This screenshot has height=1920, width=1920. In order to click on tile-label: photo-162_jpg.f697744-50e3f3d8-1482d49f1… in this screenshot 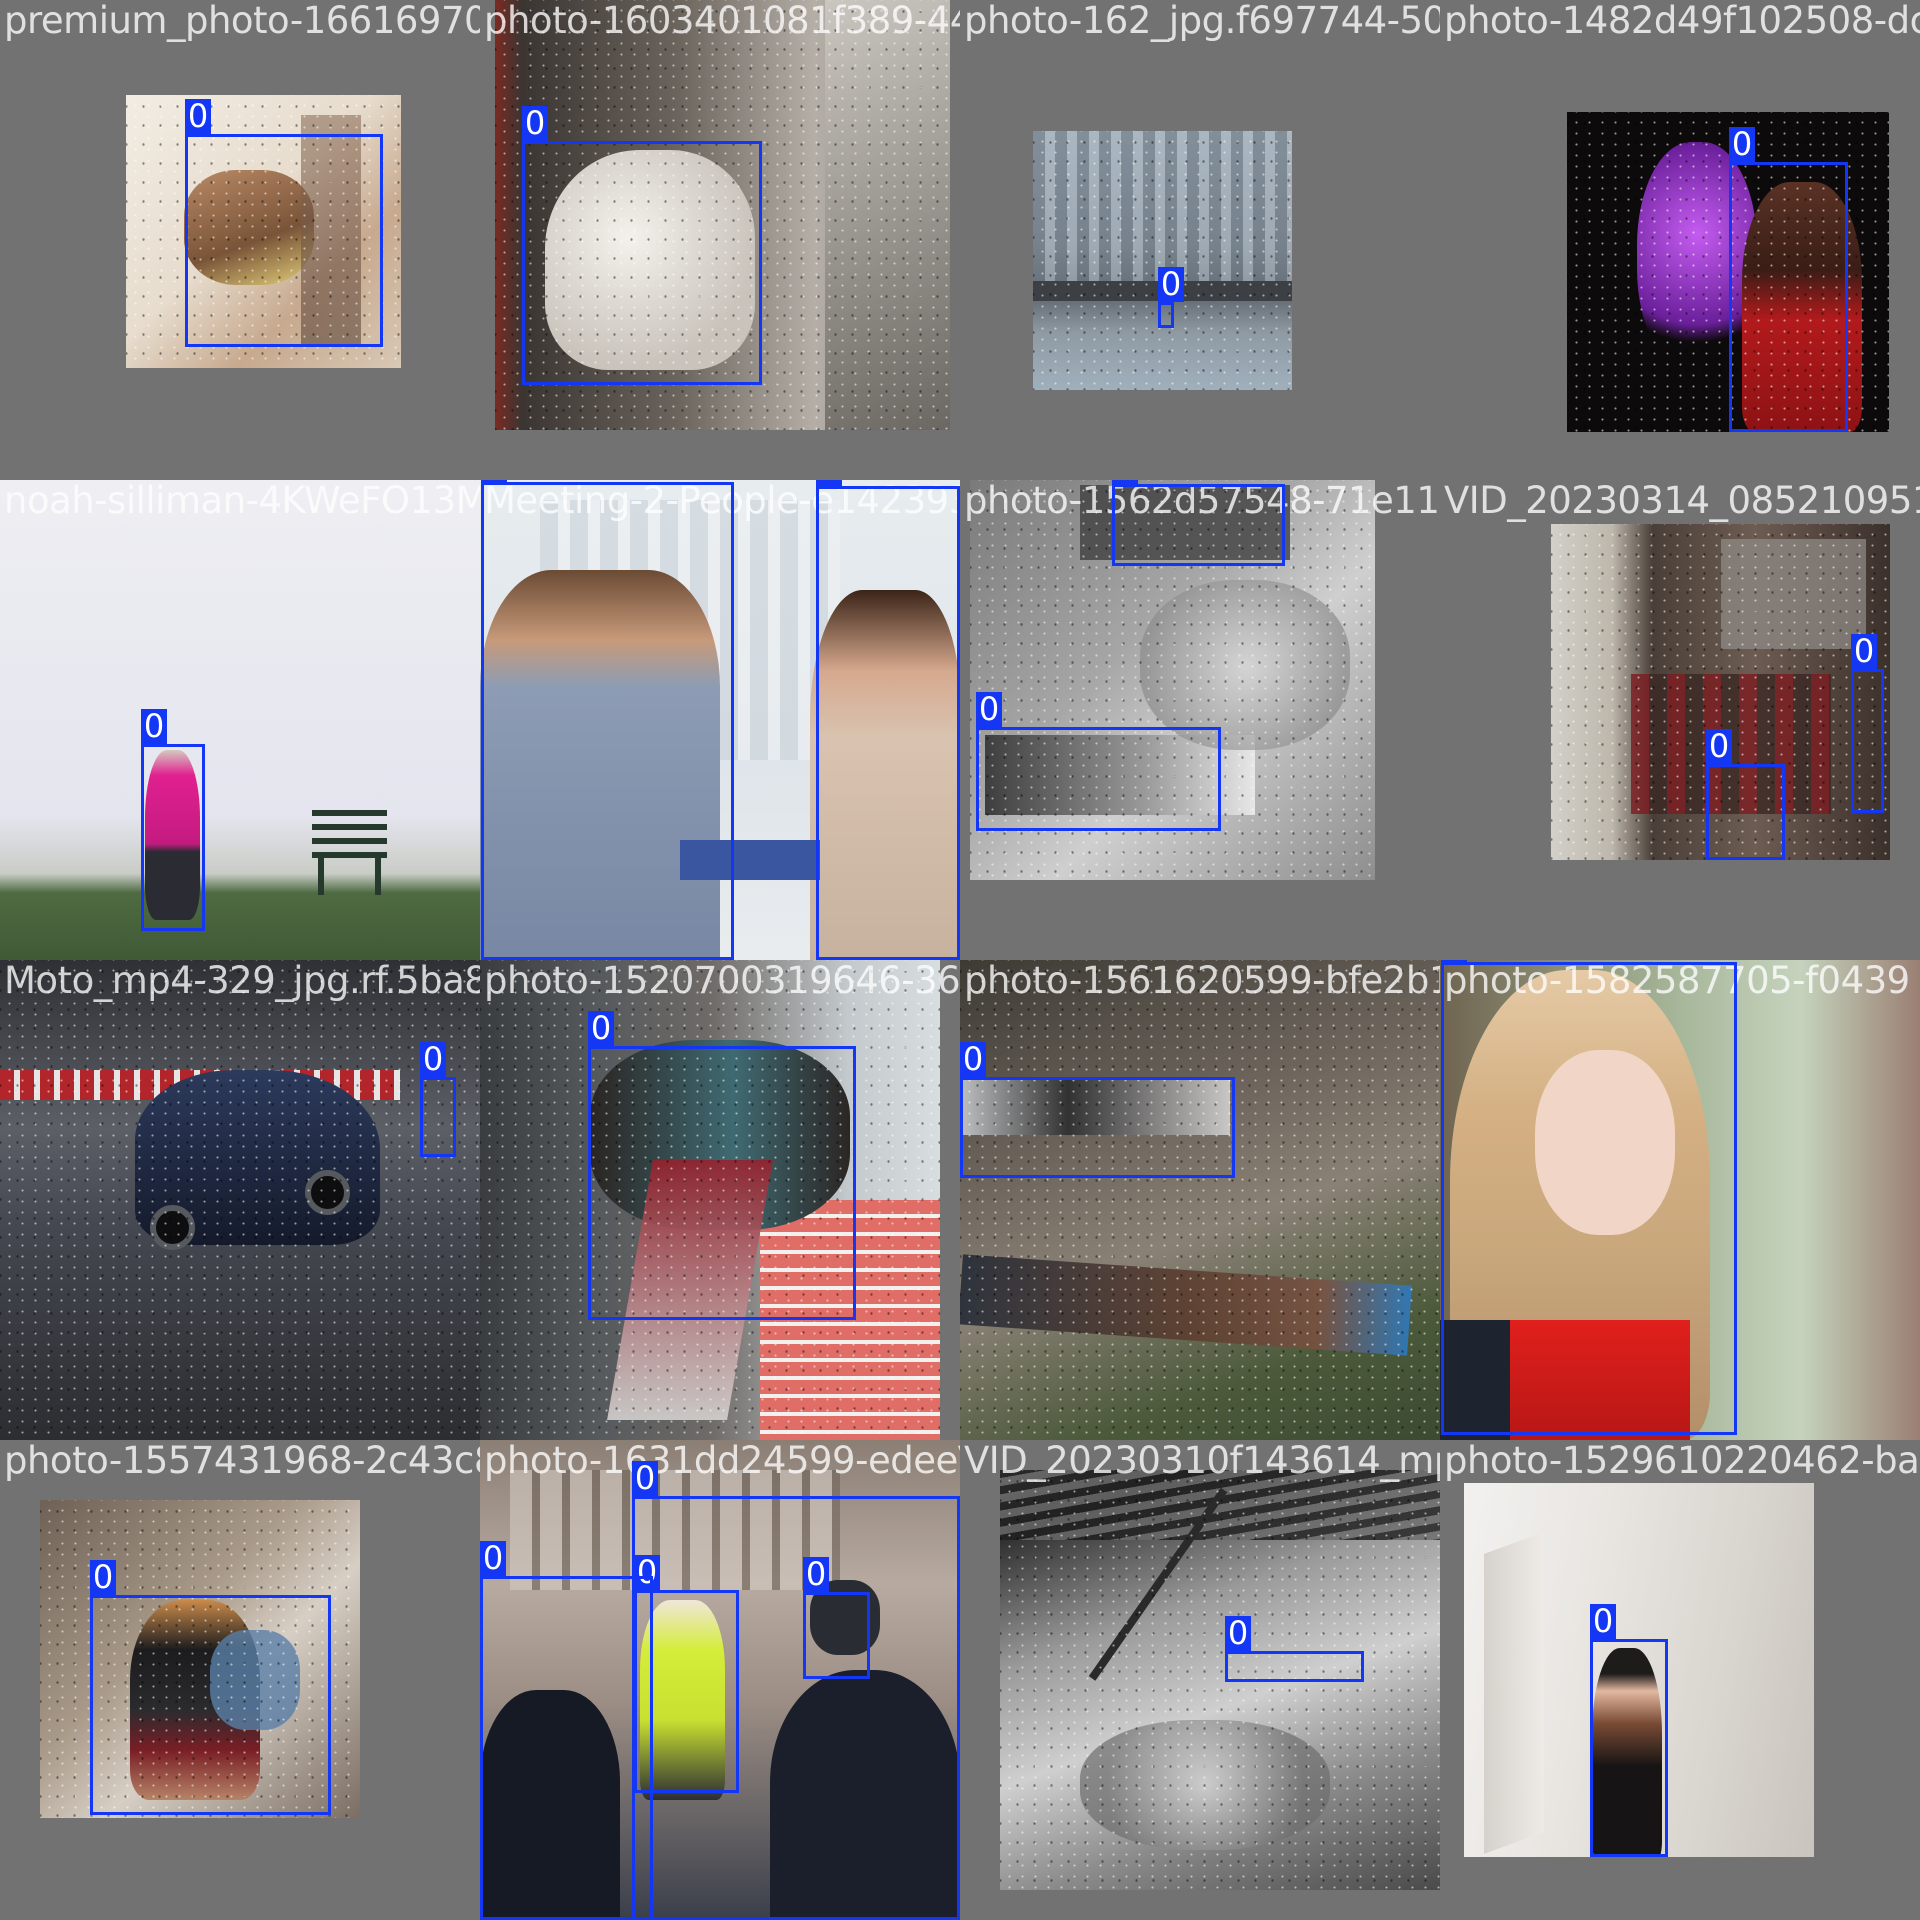, I will do `click(1202, 21)`.